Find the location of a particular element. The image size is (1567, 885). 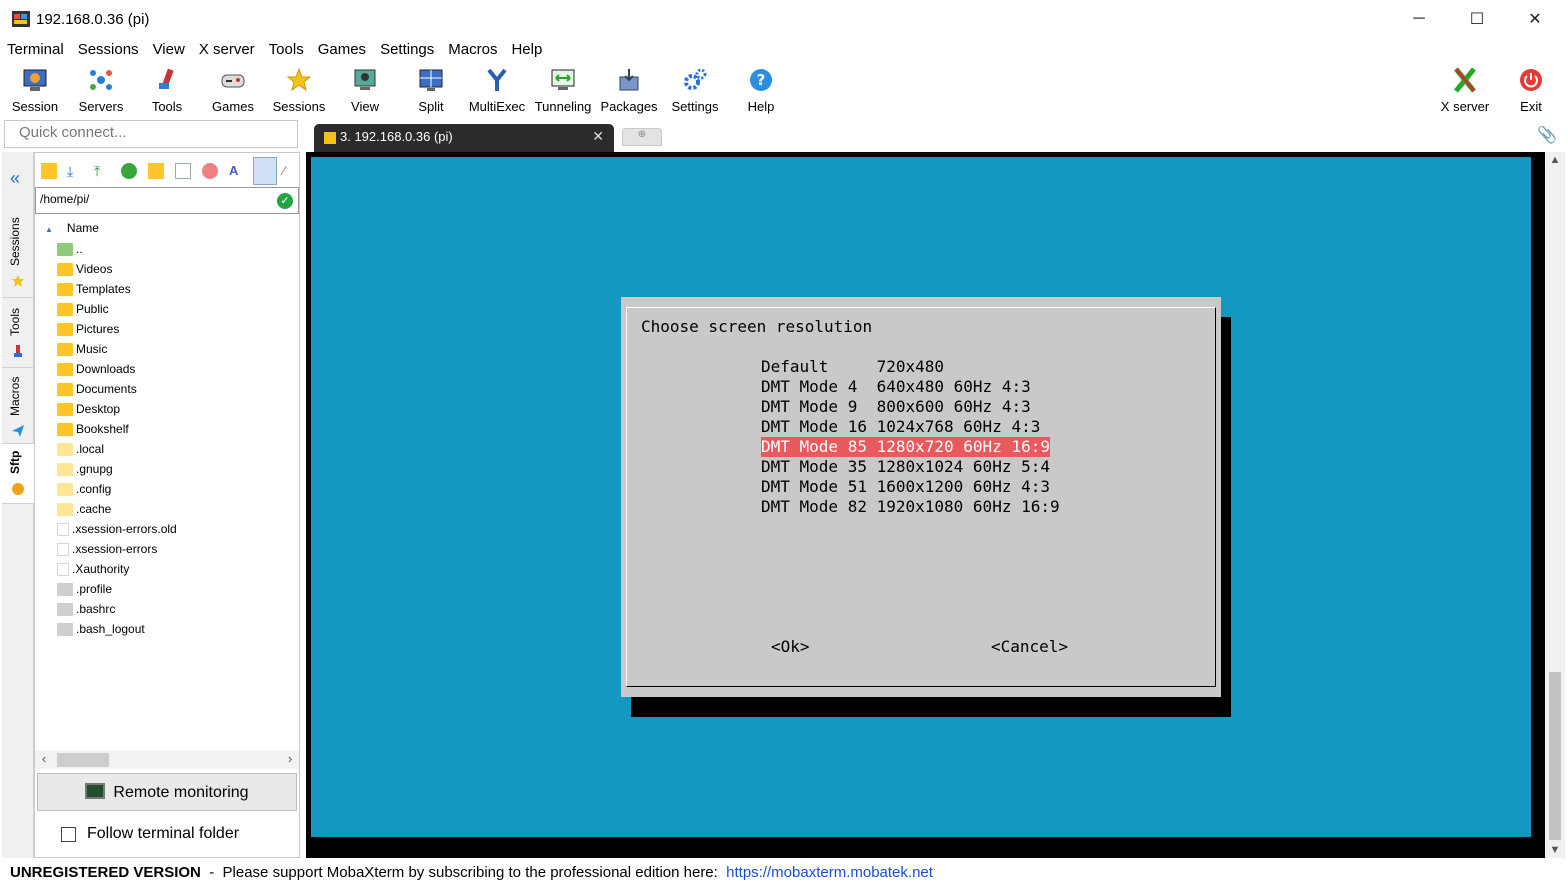

file-list-item: .bashrc is located at coordinates (177, 609).